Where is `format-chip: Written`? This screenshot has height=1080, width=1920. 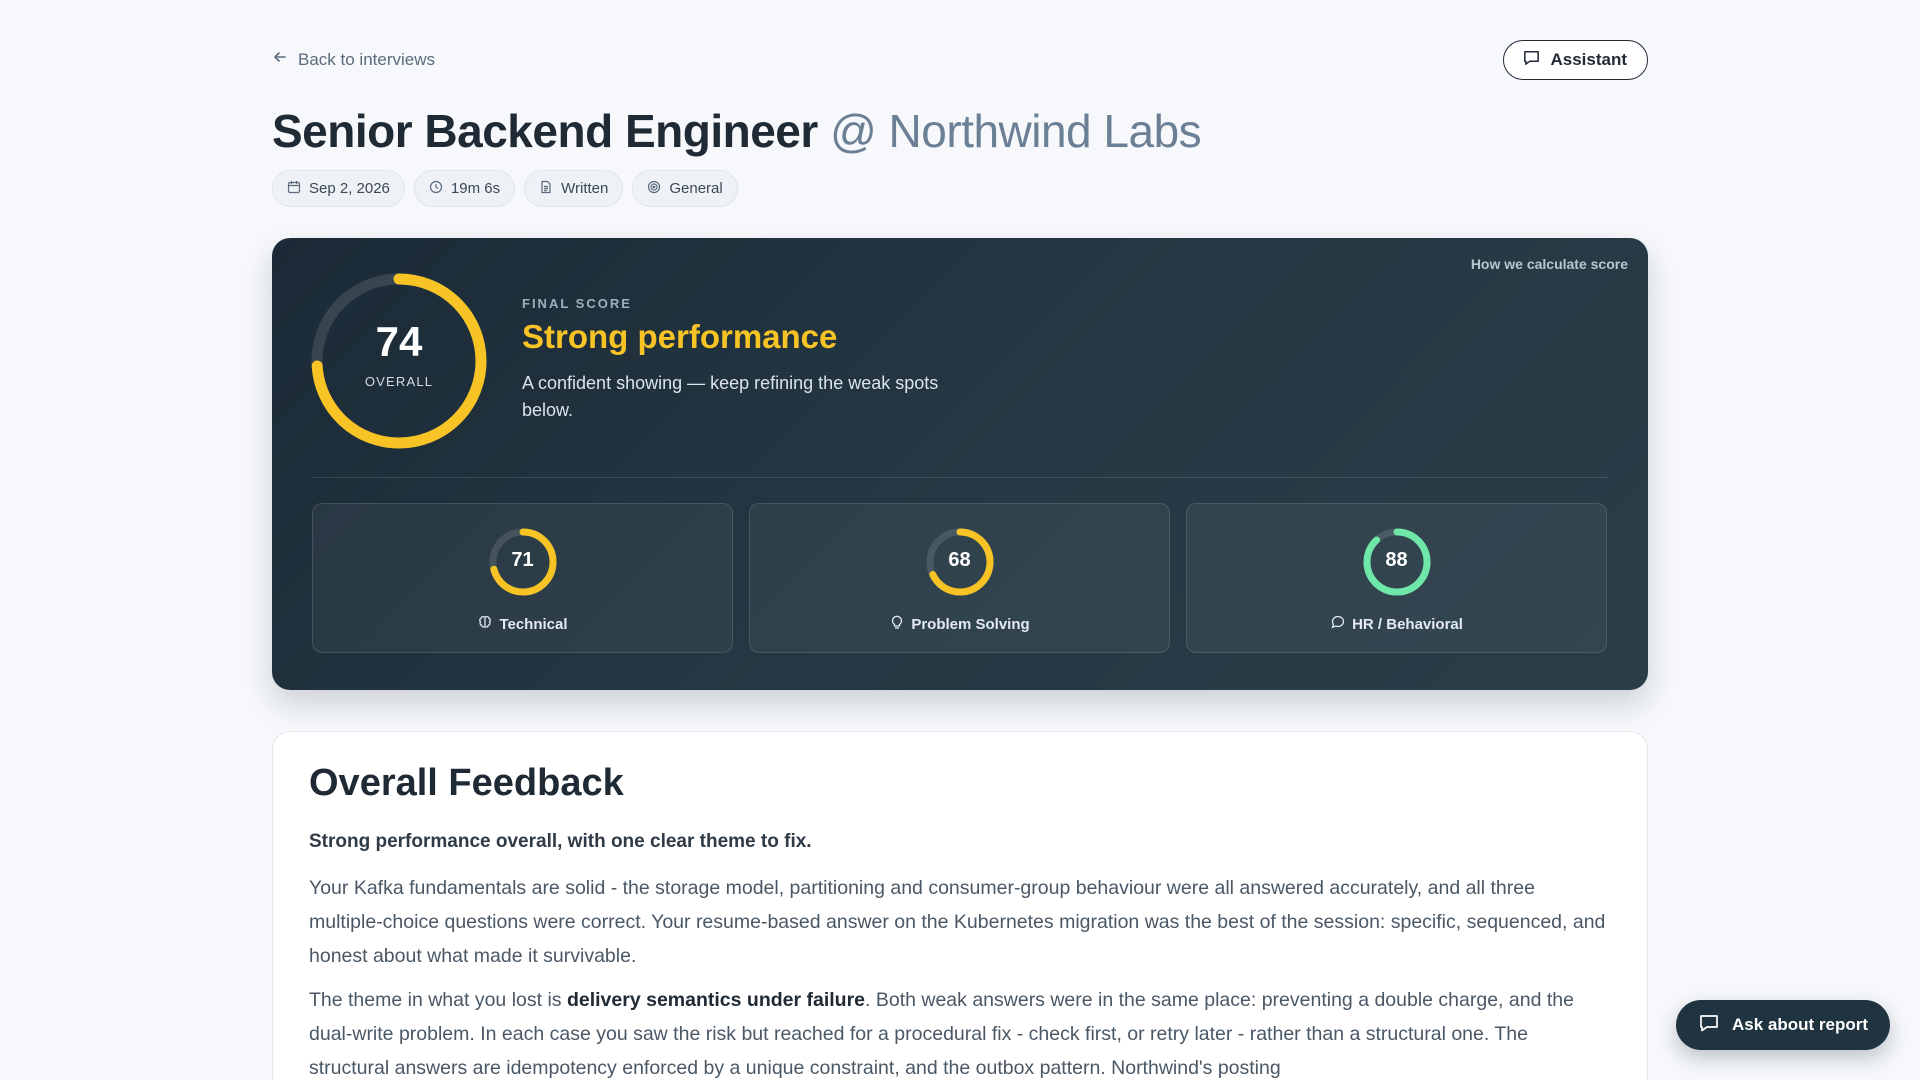 format-chip: Written is located at coordinates (574, 188).